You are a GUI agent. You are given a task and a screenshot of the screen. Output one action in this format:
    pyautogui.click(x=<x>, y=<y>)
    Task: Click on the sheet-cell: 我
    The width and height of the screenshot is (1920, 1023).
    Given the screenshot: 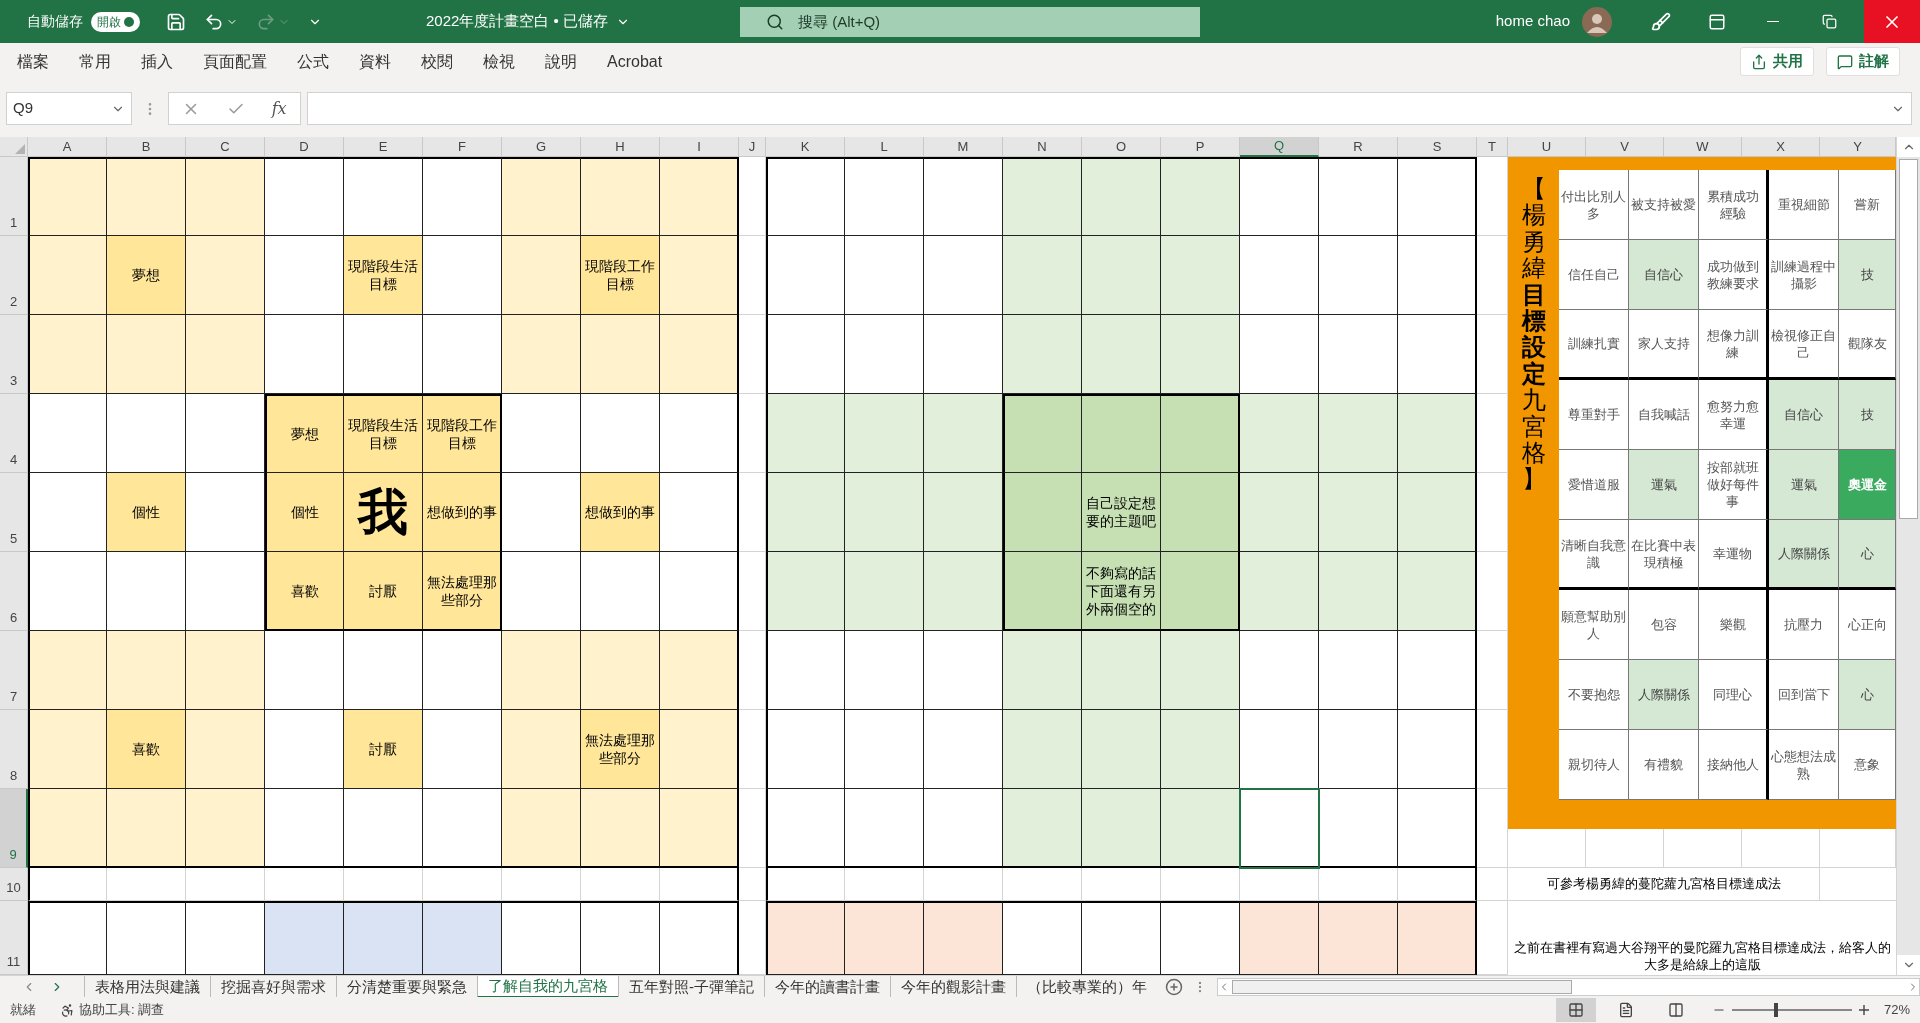 What is the action you would take?
    pyautogui.click(x=383, y=512)
    